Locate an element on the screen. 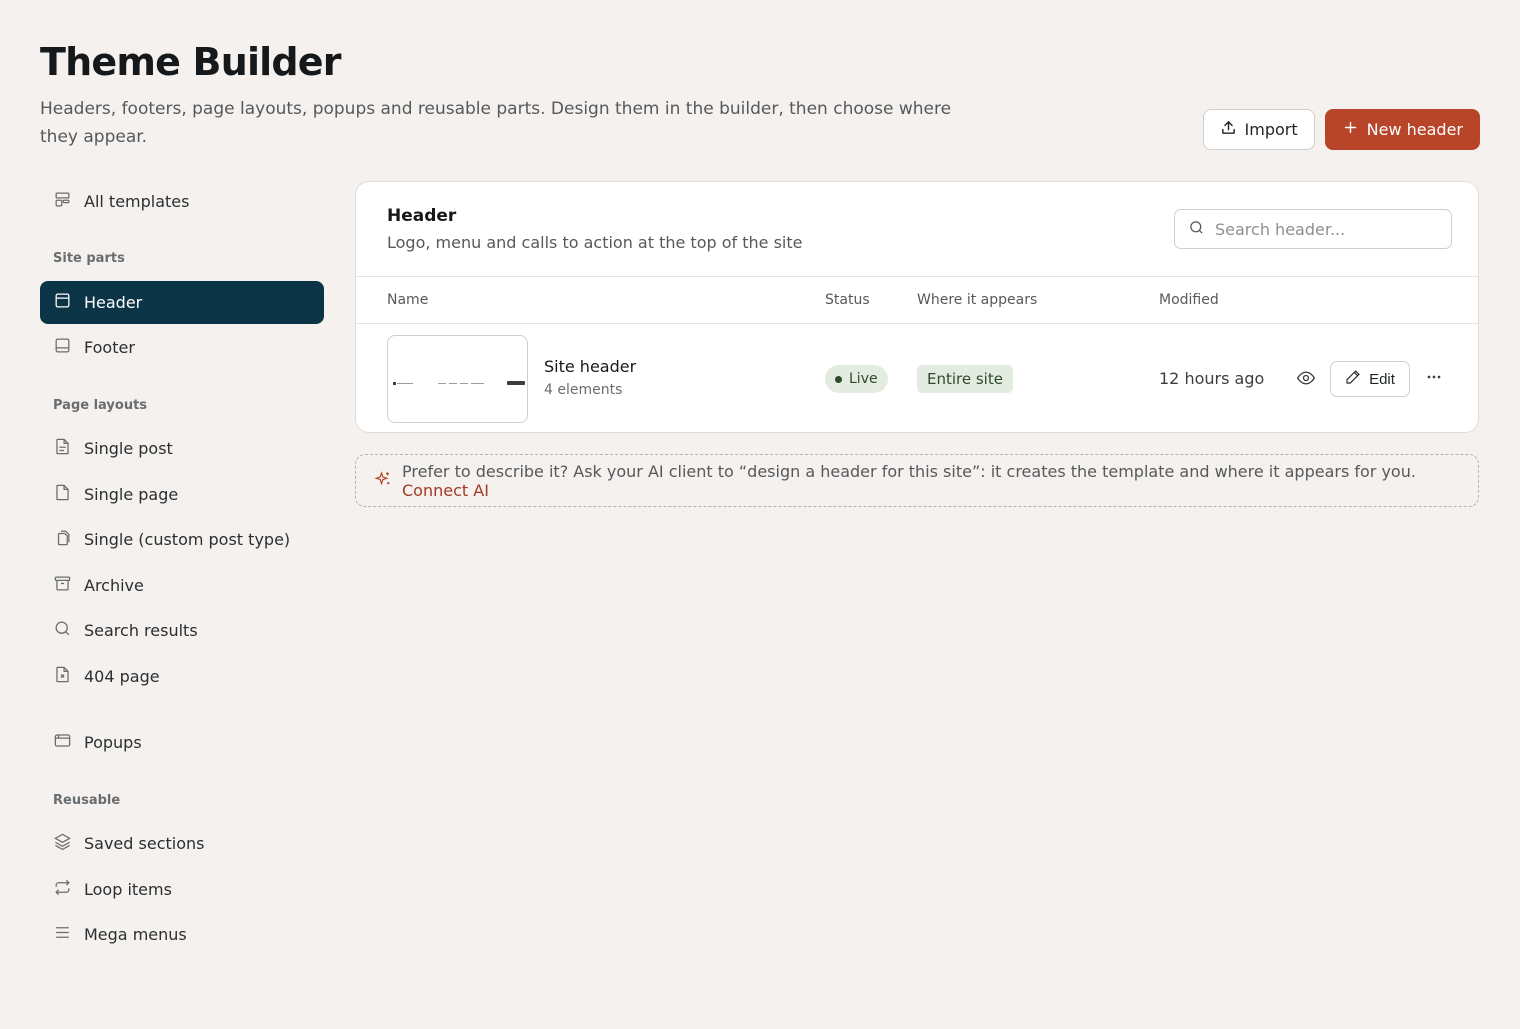 The image size is (1520, 1029). sidebar-item-label: Single post is located at coordinates (128, 448).